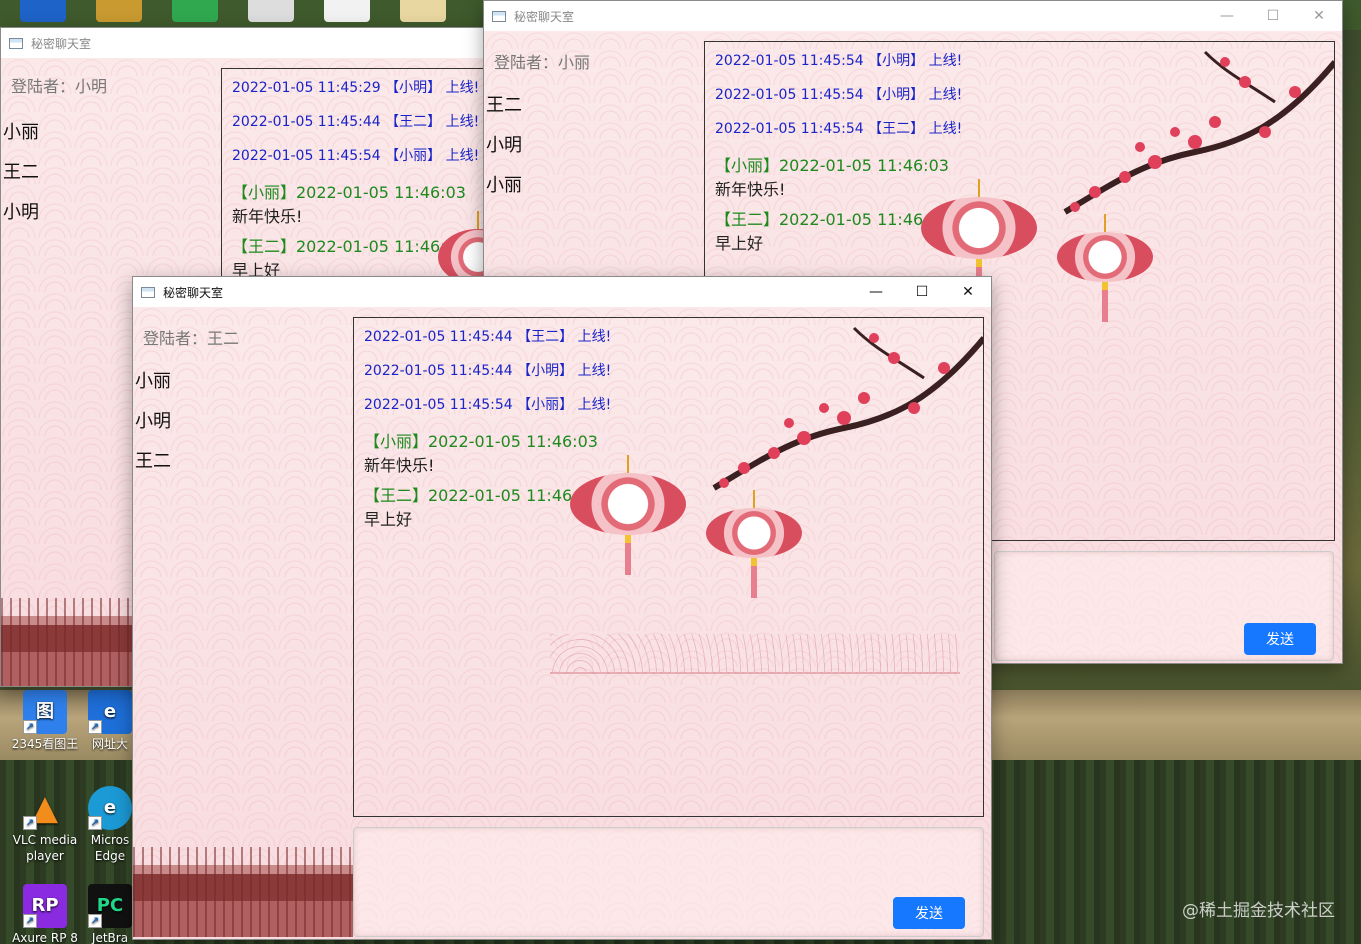 The height and width of the screenshot is (944, 1361). What do you see at coordinates (45, 906) in the screenshot?
I see `axure-rp-icon: RP ↗` at bounding box center [45, 906].